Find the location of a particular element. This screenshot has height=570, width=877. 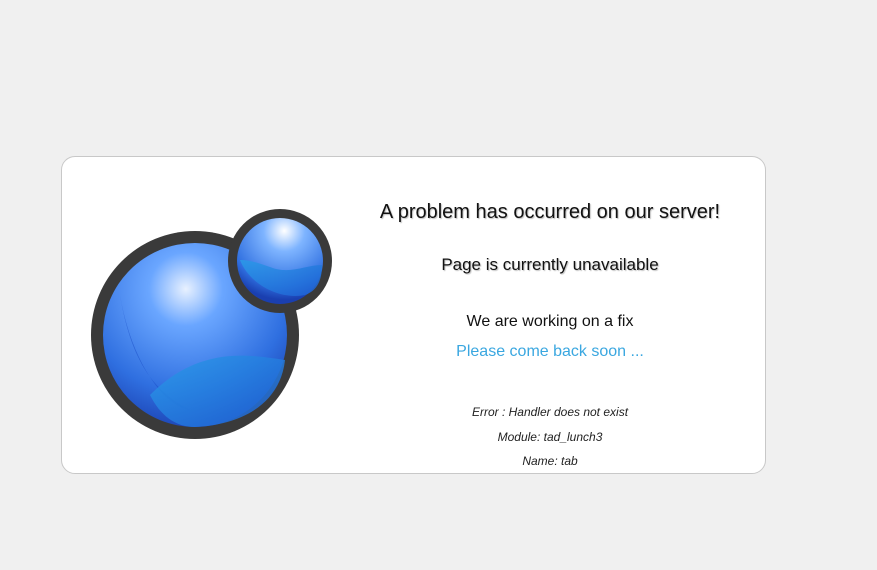

page-title: A problem has occurred on our server! is located at coordinates (550, 212).